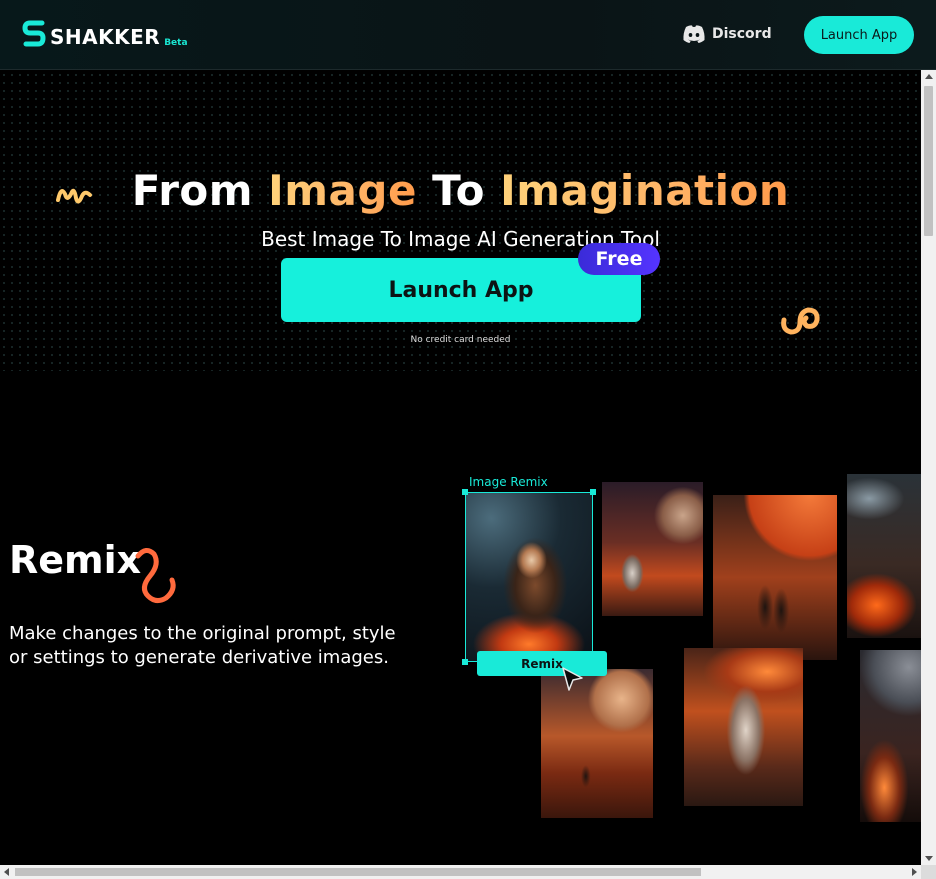 This screenshot has height=879, width=936. What do you see at coordinates (914, 872) in the screenshot?
I see `scroll-right-arrow-icon` at bounding box center [914, 872].